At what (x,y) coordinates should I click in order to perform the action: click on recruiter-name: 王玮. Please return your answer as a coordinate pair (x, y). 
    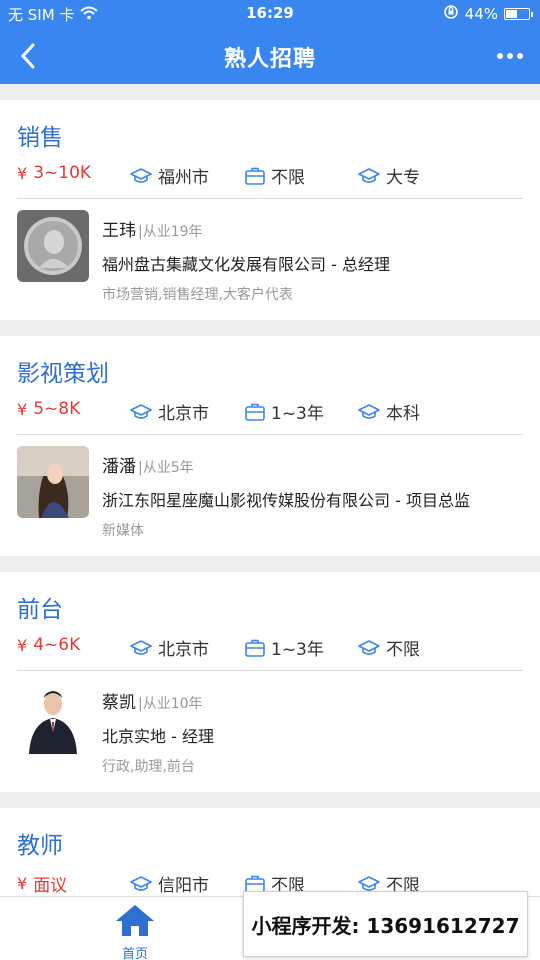
    Looking at the image, I should click on (119, 231).